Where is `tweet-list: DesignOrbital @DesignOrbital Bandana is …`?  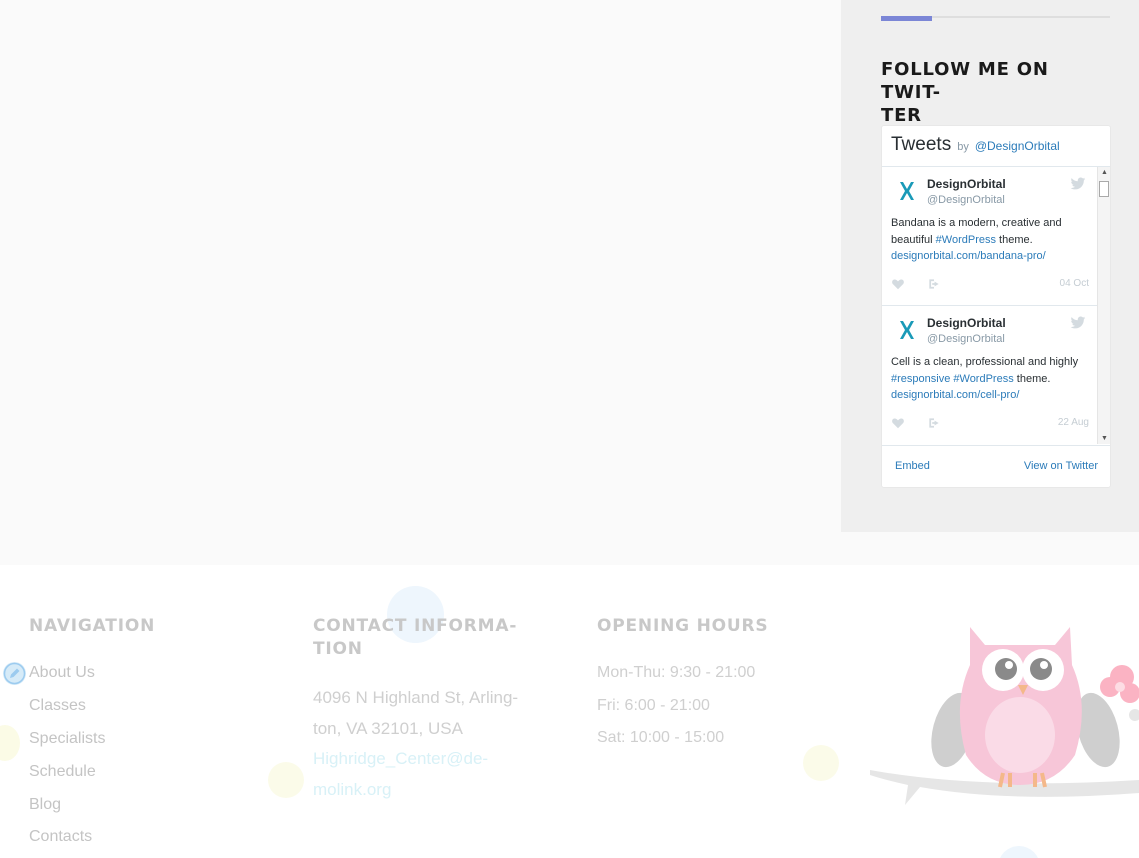 tweet-list: DesignOrbital @DesignOrbital Bandana is … is located at coordinates (990, 305).